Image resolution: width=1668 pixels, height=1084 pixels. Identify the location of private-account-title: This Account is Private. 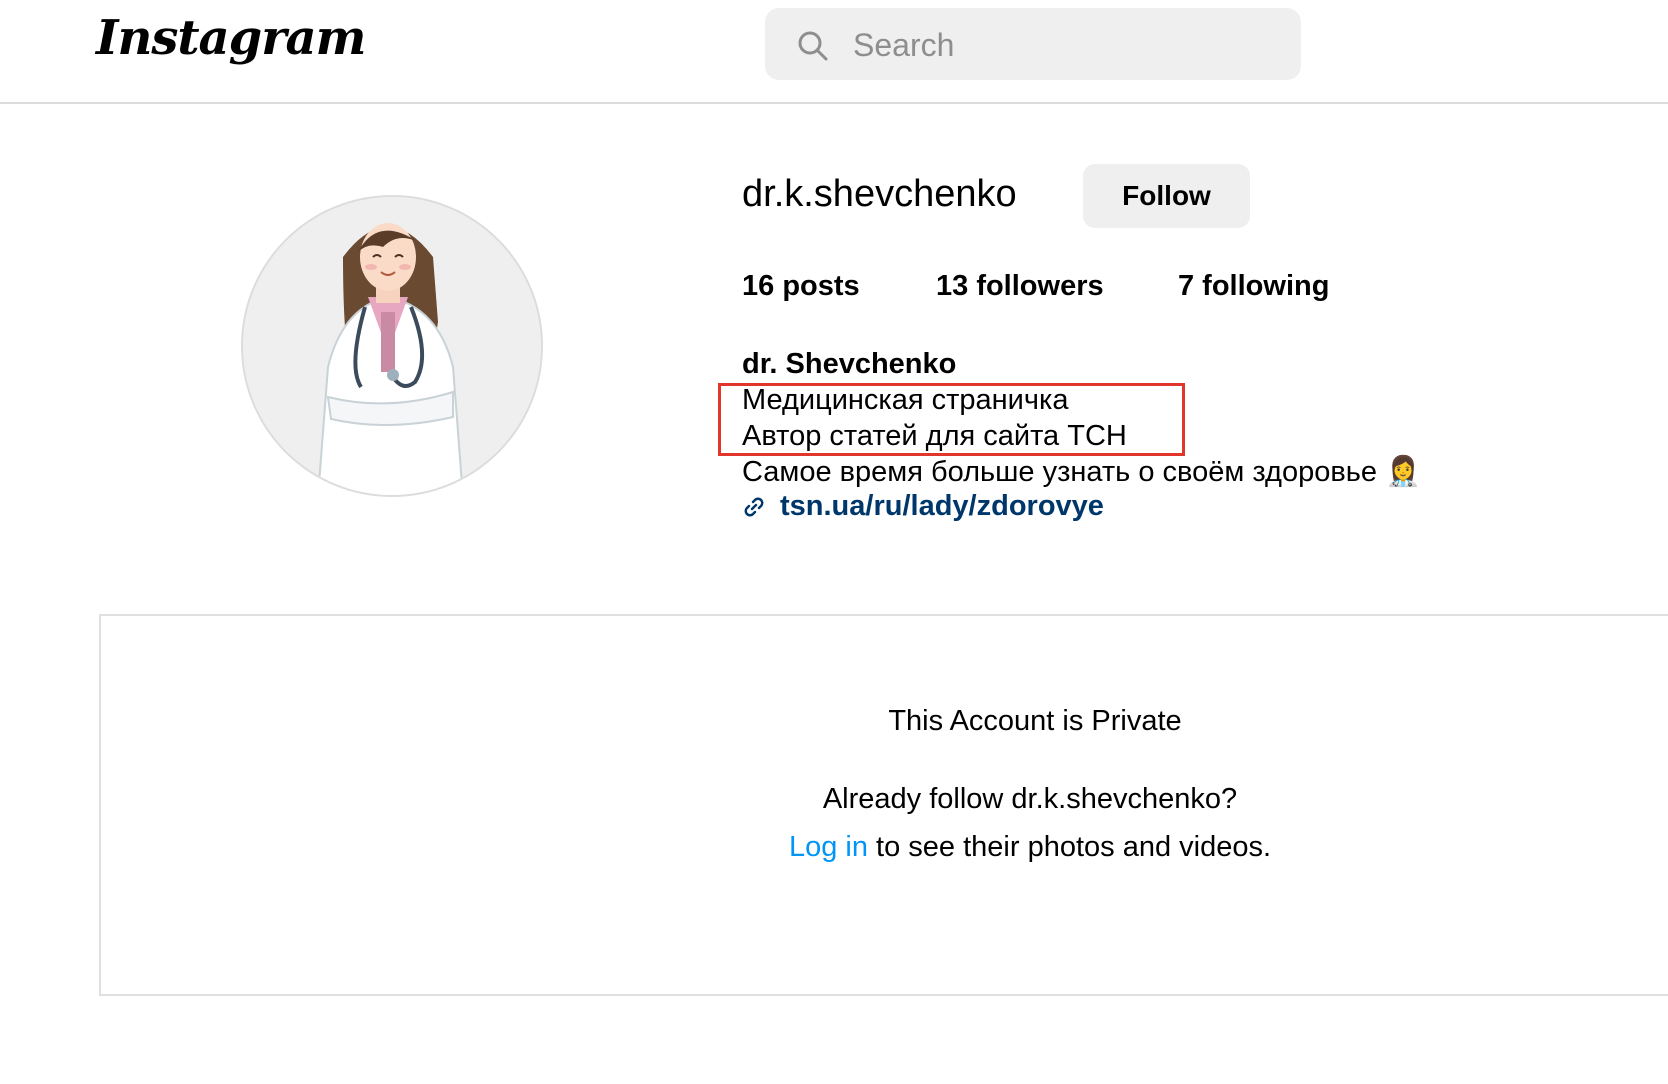
(1035, 721).